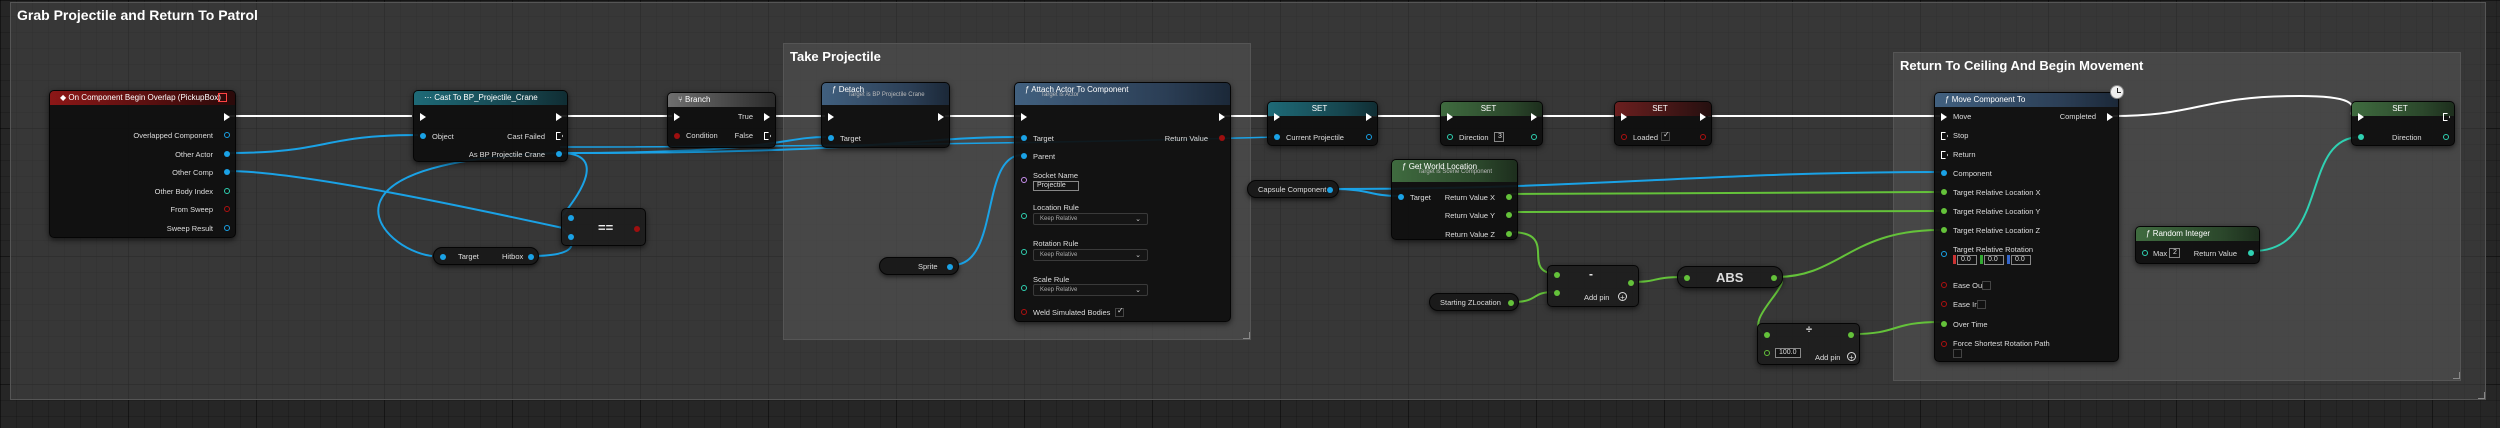  I want to click on node-subtract: - Add pin +, so click(1593, 286).